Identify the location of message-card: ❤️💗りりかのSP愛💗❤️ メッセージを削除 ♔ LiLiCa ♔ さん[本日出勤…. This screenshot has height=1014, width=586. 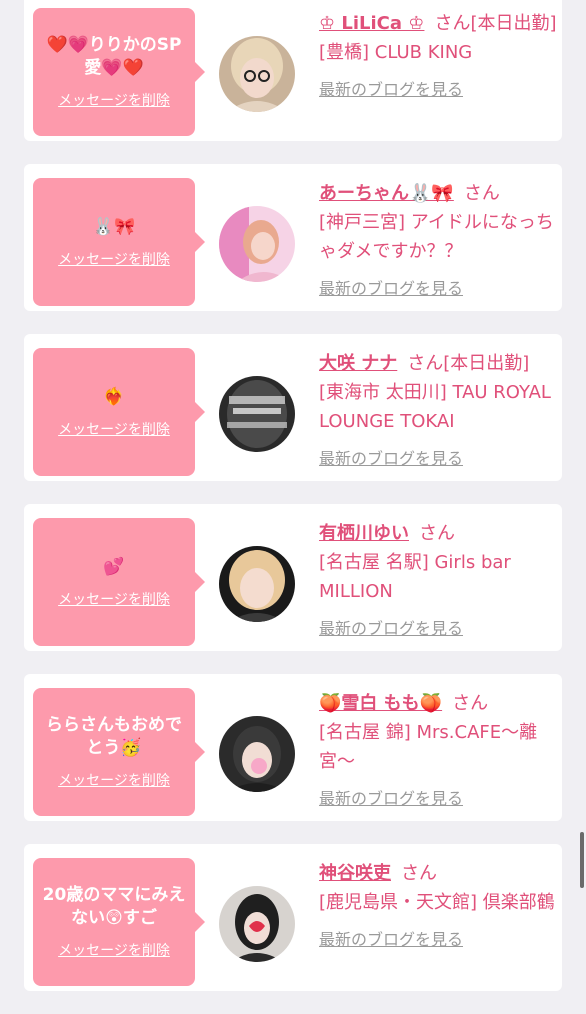
(293, 70).